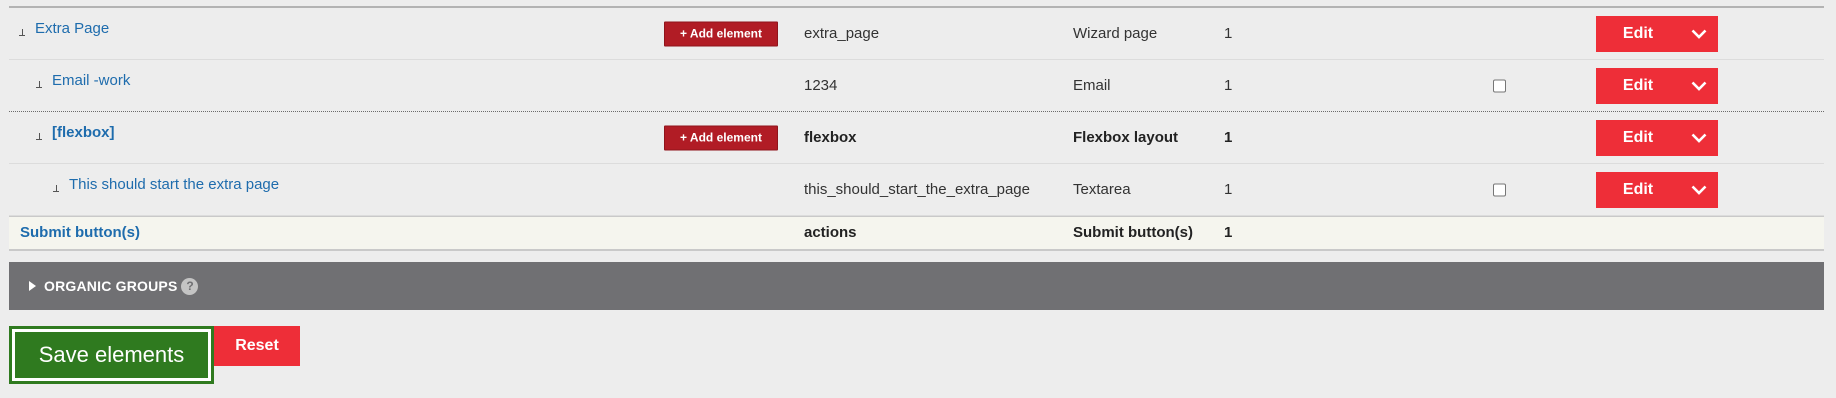  I want to click on element-title-link: Email -work, so click(91, 81).